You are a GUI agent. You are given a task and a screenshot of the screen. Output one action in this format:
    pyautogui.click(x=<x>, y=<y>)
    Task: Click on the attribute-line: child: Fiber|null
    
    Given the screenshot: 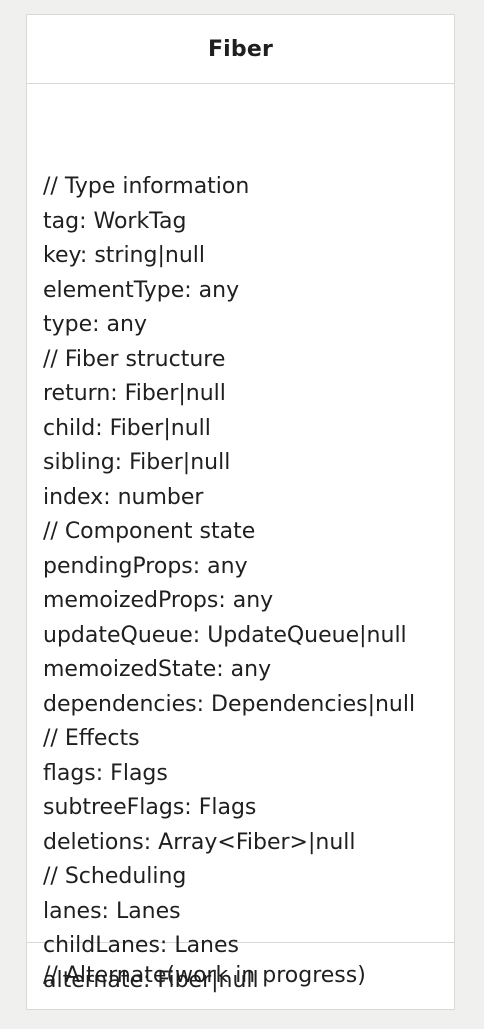 What is the action you would take?
    pyautogui.click(x=127, y=428)
    